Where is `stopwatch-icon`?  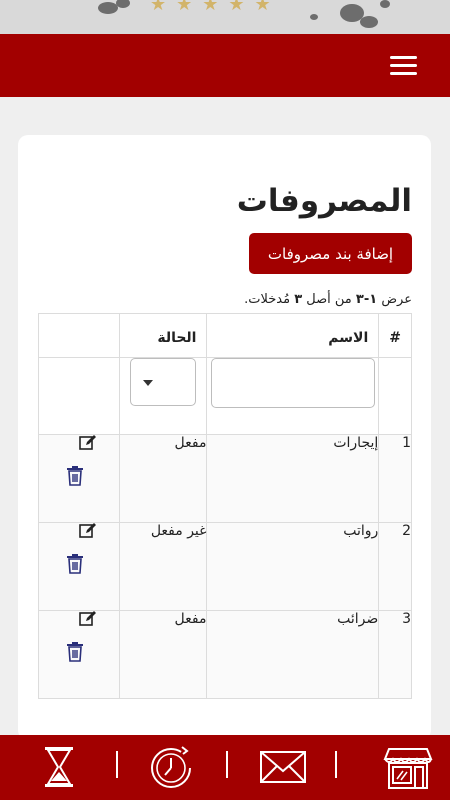
stopwatch-icon is located at coordinates (171, 767).